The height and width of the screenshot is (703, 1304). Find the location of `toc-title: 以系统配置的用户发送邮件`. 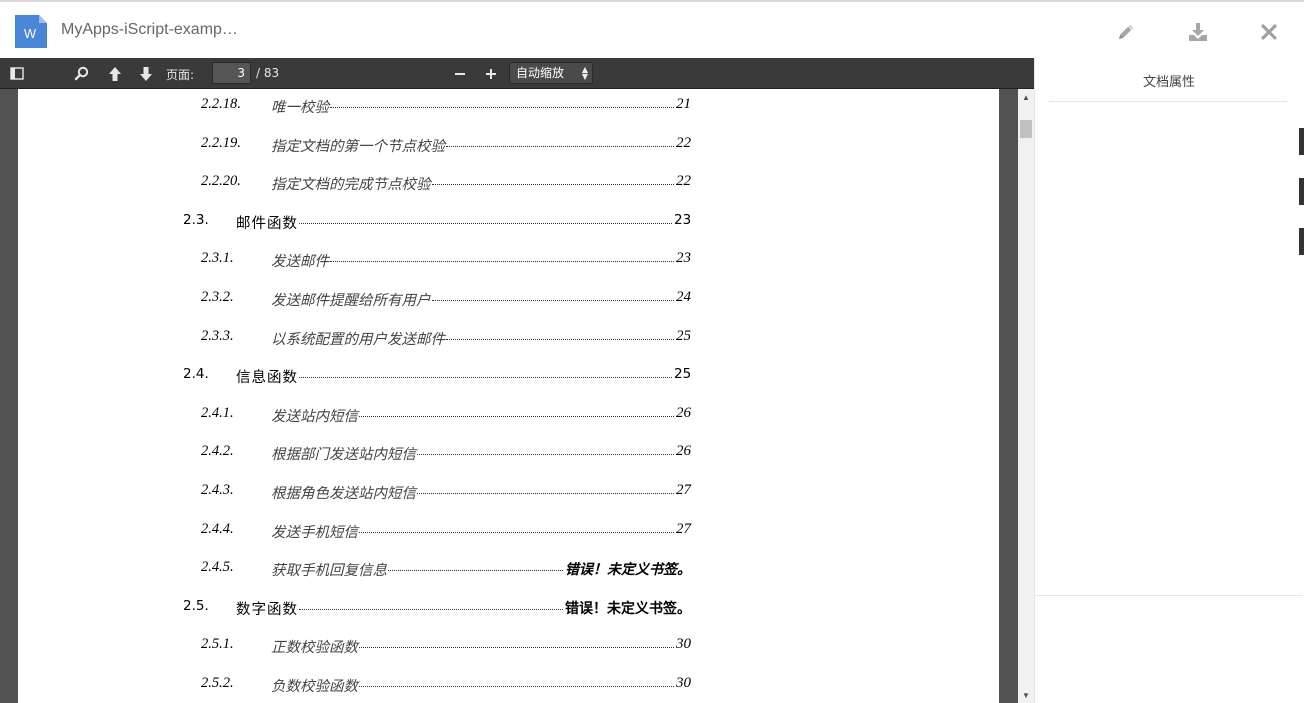

toc-title: 以系统配置的用户发送邮件 is located at coordinates (358, 339).